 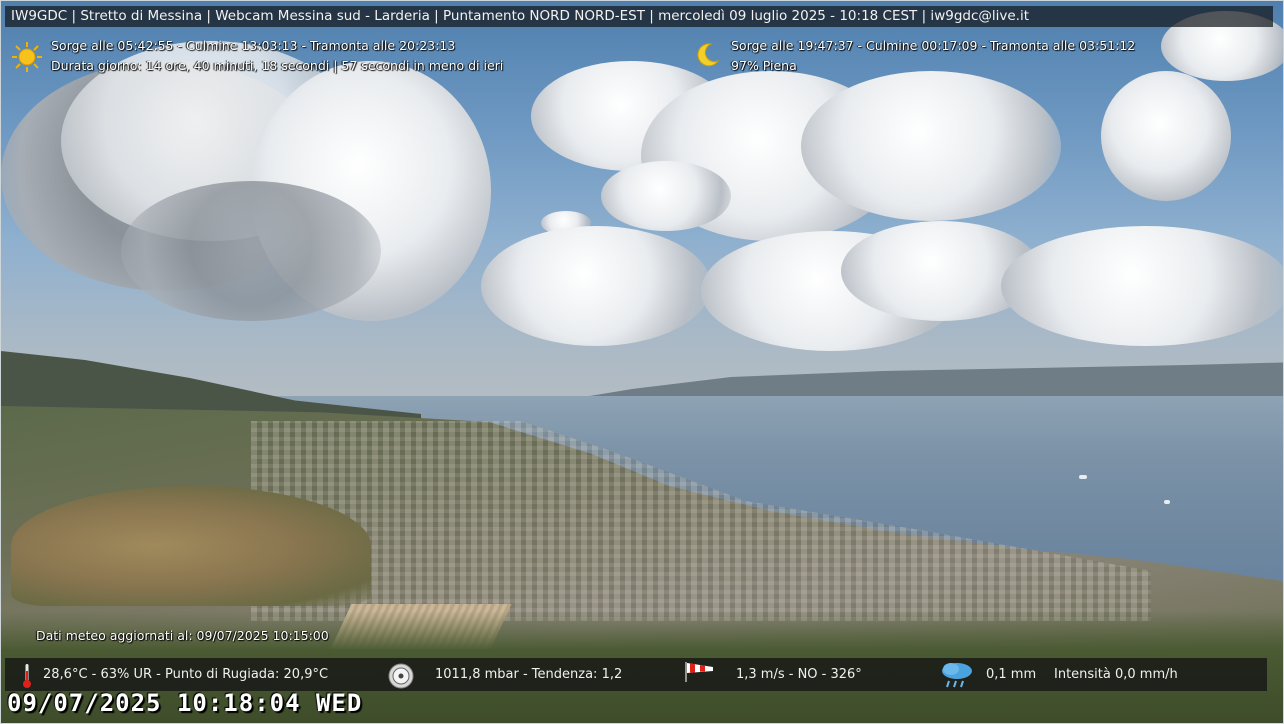 What do you see at coordinates (1116, 674) in the screenshot?
I see `rain-intensity: Intensità 0,0 mm/h` at bounding box center [1116, 674].